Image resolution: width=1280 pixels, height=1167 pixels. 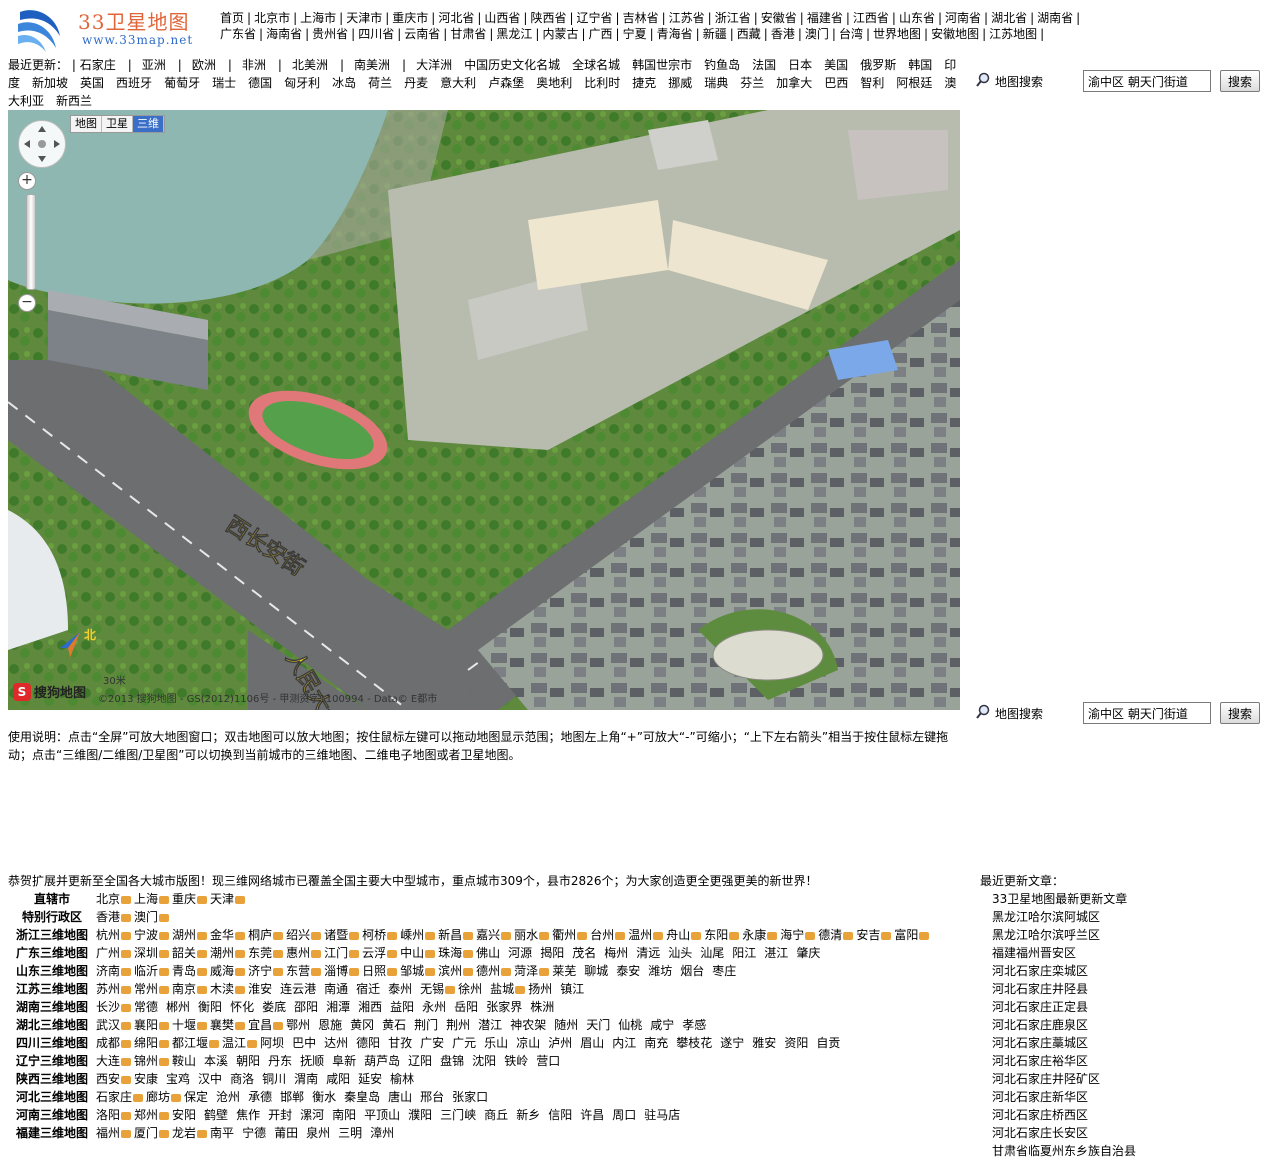 What do you see at coordinates (400, 989) in the screenshot?
I see `city-link: 泰州` at bounding box center [400, 989].